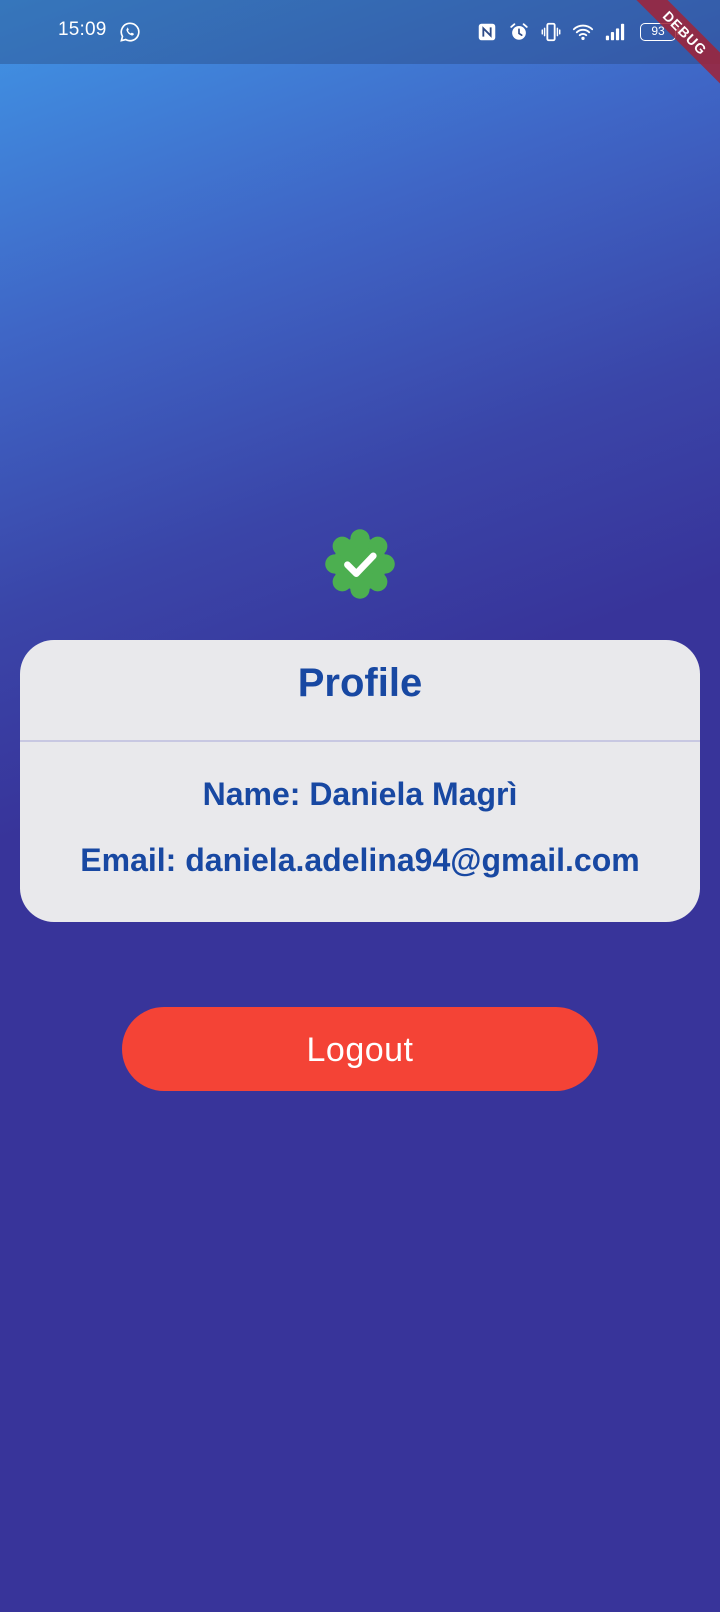 The width and height of the screenshot is (720, 1612). What do you see at coordinates (130, 32) in the screenshot?
I see `whatsapp-icon` at bounding box center [130, 32].